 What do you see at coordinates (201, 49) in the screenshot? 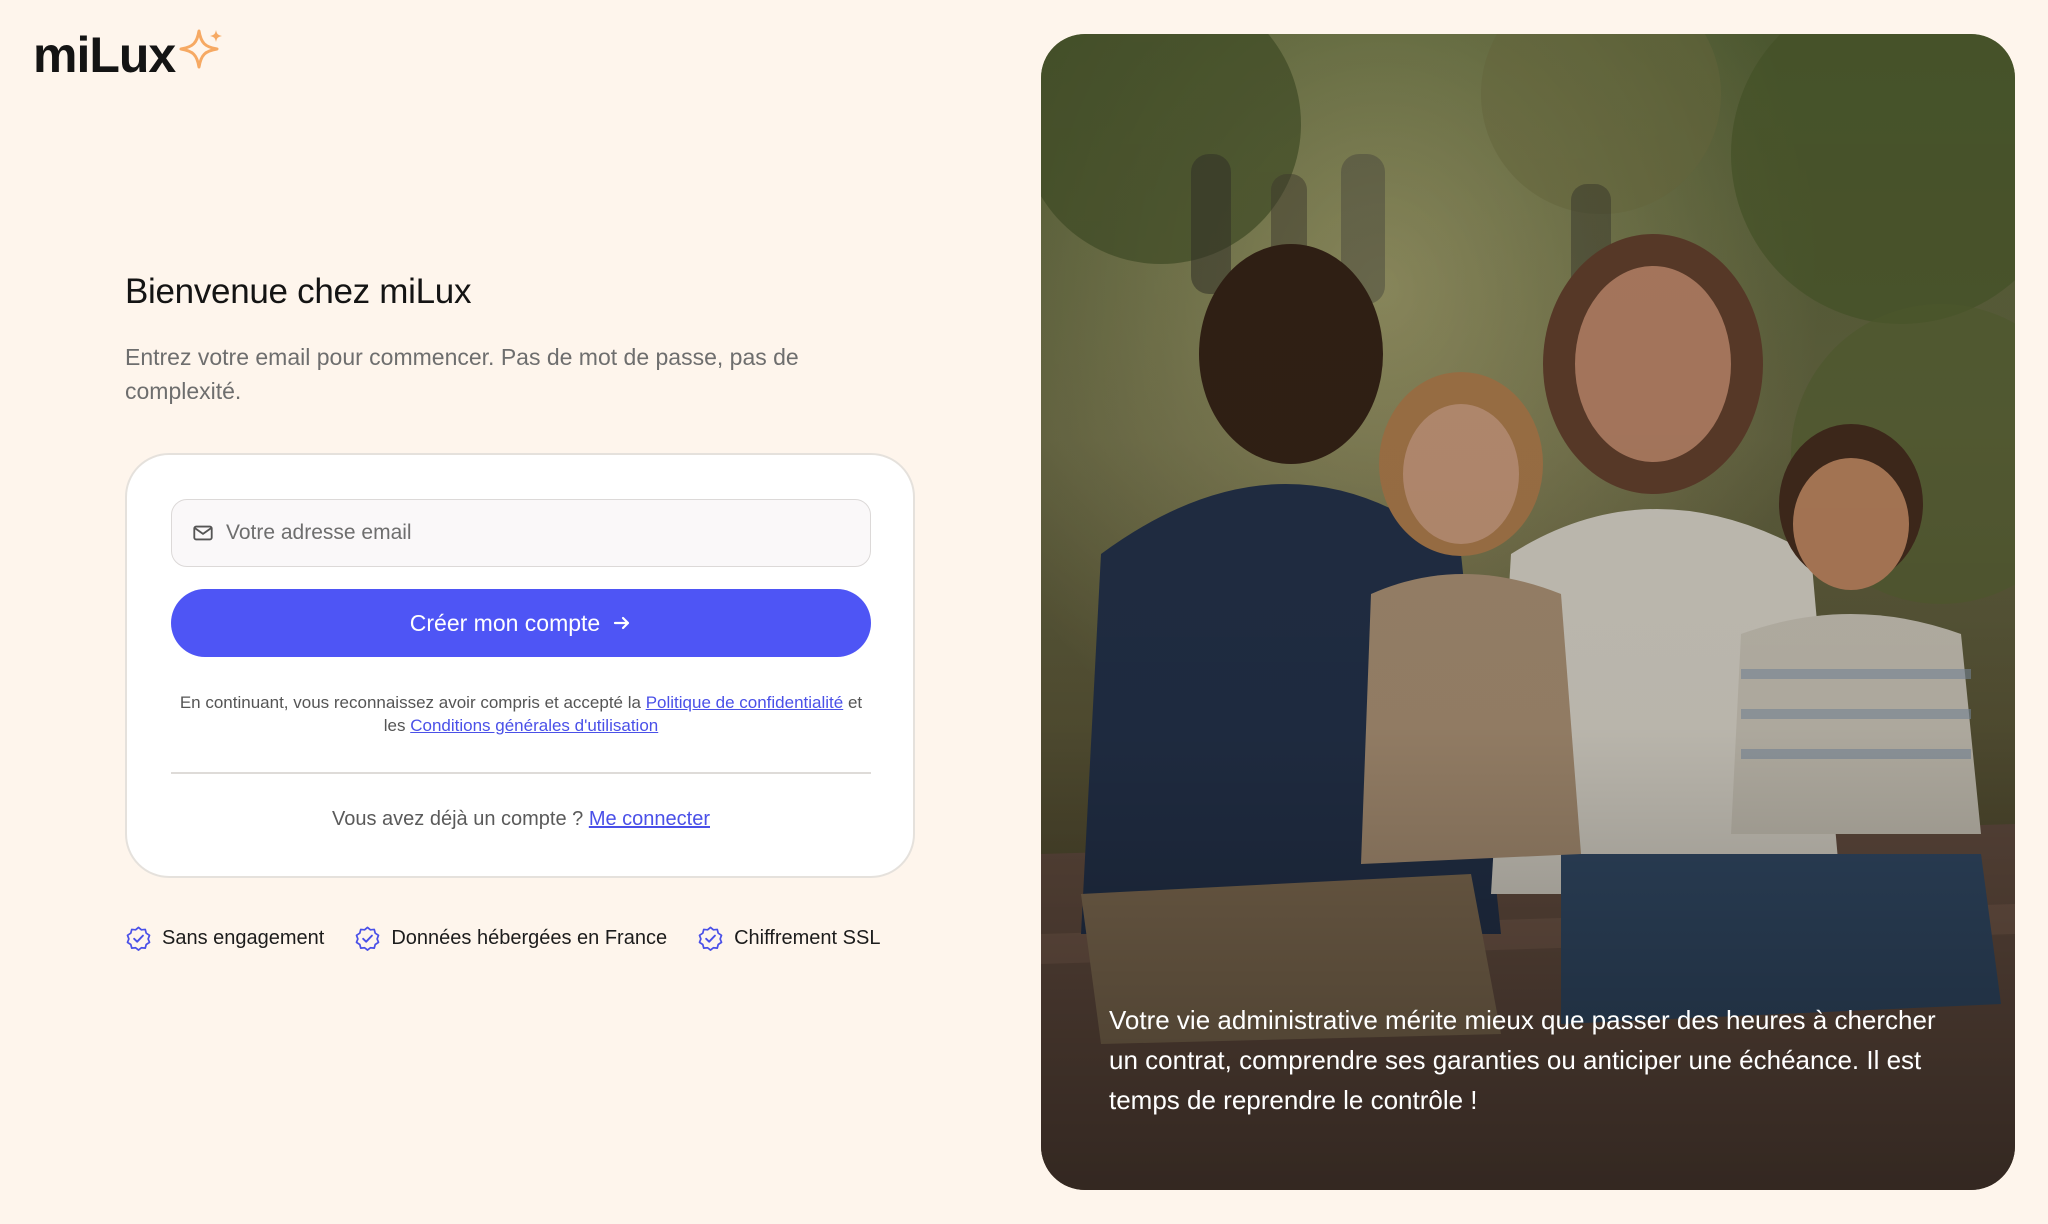
I see `sparkle-icon` at bounding box center [201, 49].